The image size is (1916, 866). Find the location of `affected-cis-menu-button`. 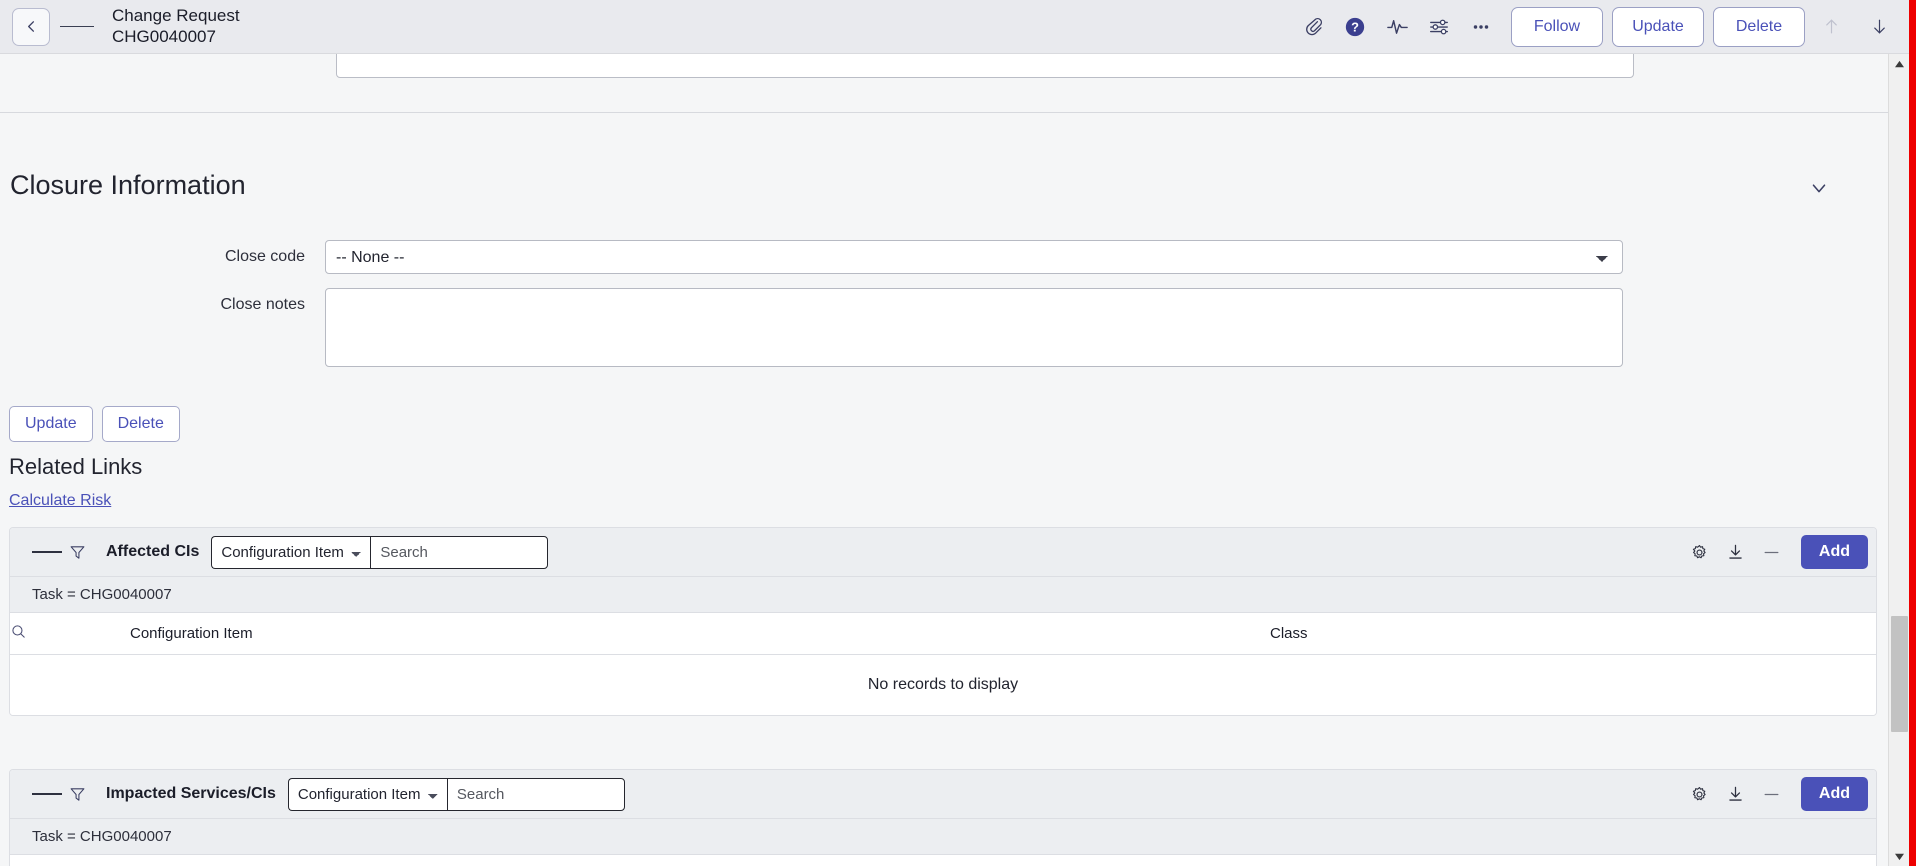

affected-cis-menu-button is located at coordinates (47, 552).